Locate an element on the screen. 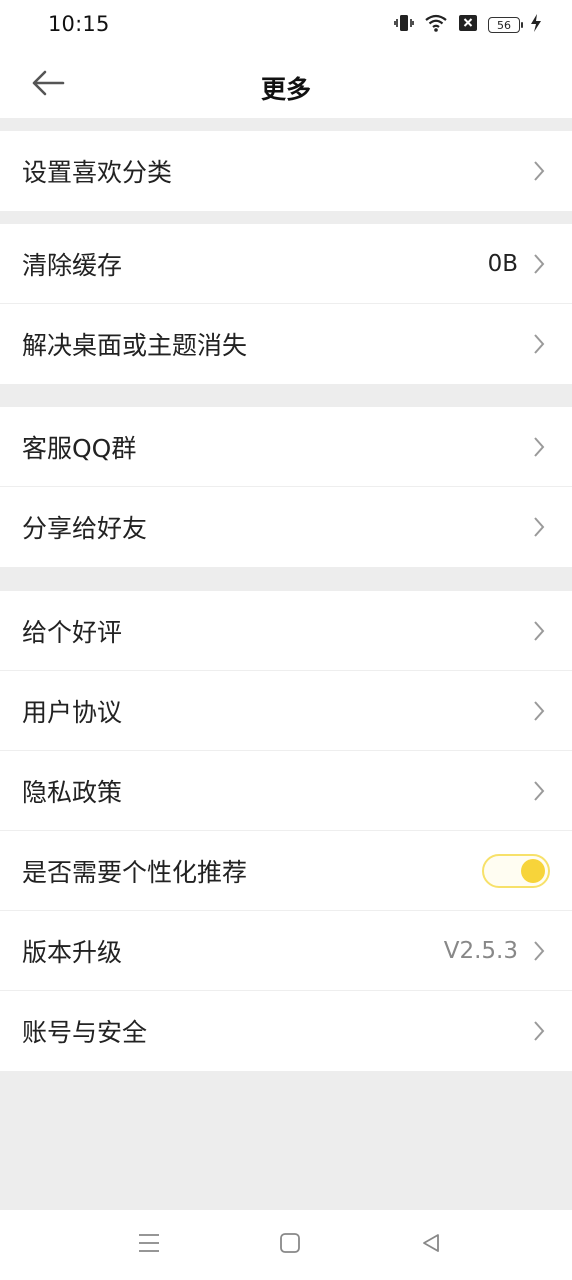 This screenshot has width=572, height=1280. home-button is located at coordinates (290, 1245).